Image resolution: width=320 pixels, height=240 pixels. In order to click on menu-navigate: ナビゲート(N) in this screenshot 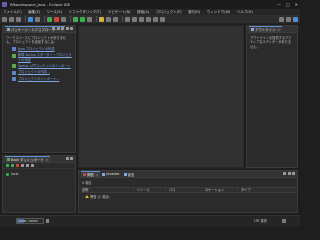, I will do `click(119, 12)`.